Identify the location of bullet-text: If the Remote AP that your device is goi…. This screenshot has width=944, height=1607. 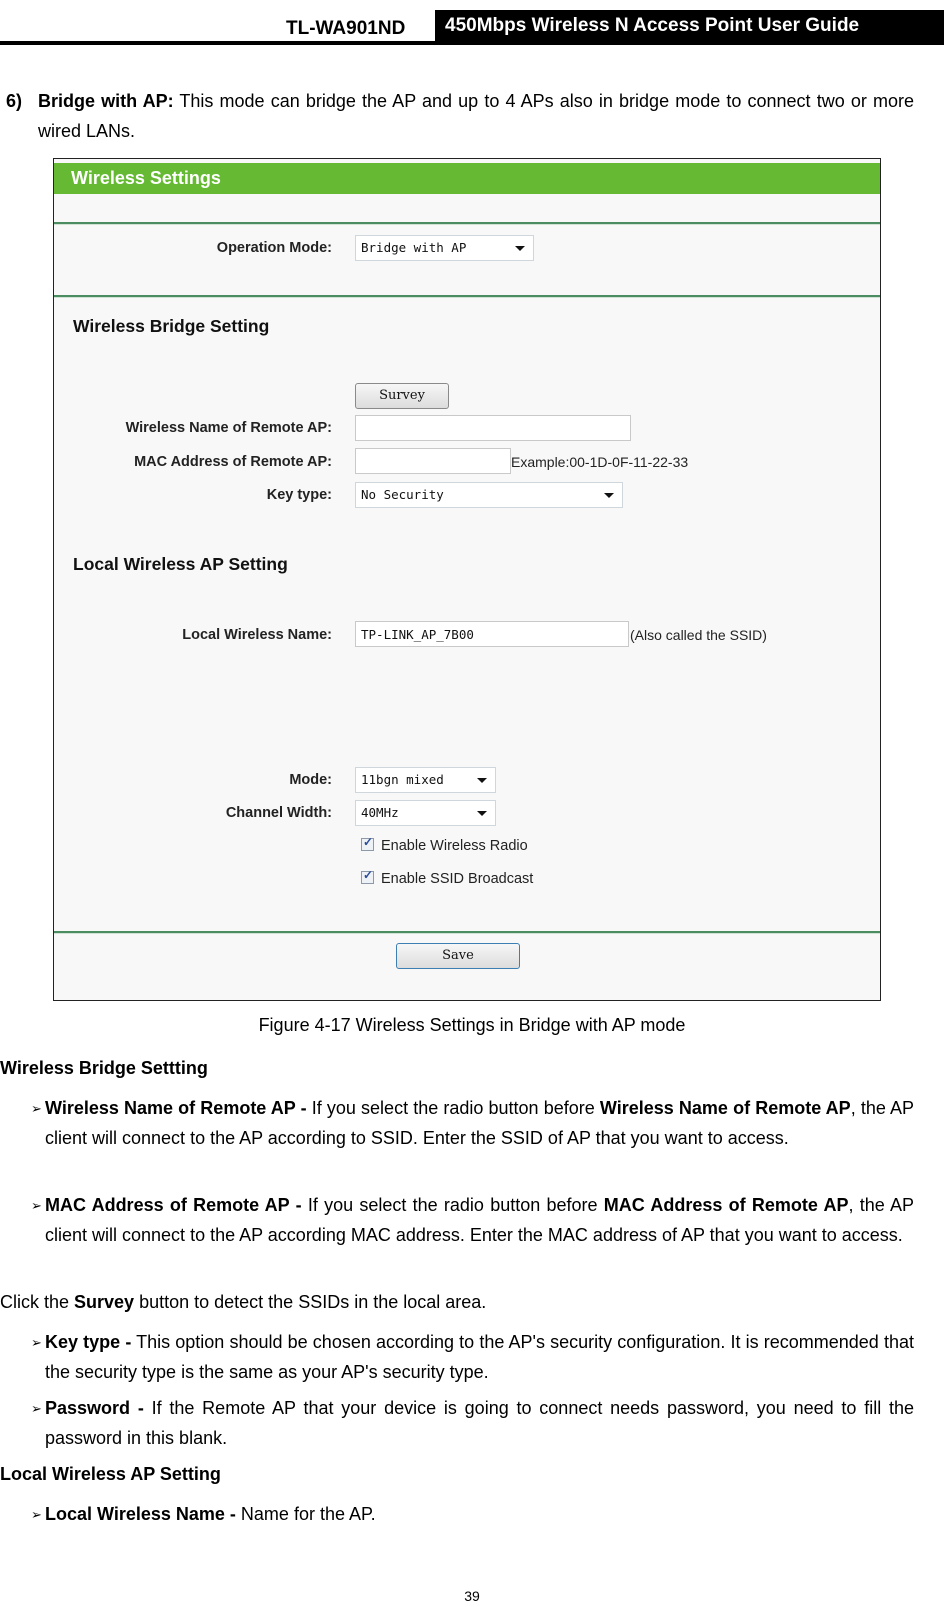
(479, 1423).